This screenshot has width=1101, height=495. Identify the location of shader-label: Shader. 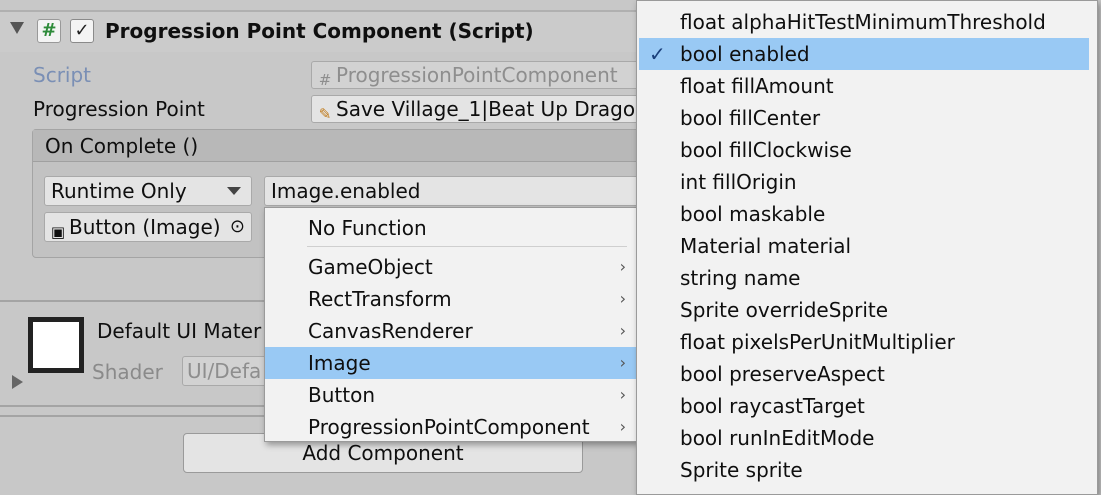
(127, 372).